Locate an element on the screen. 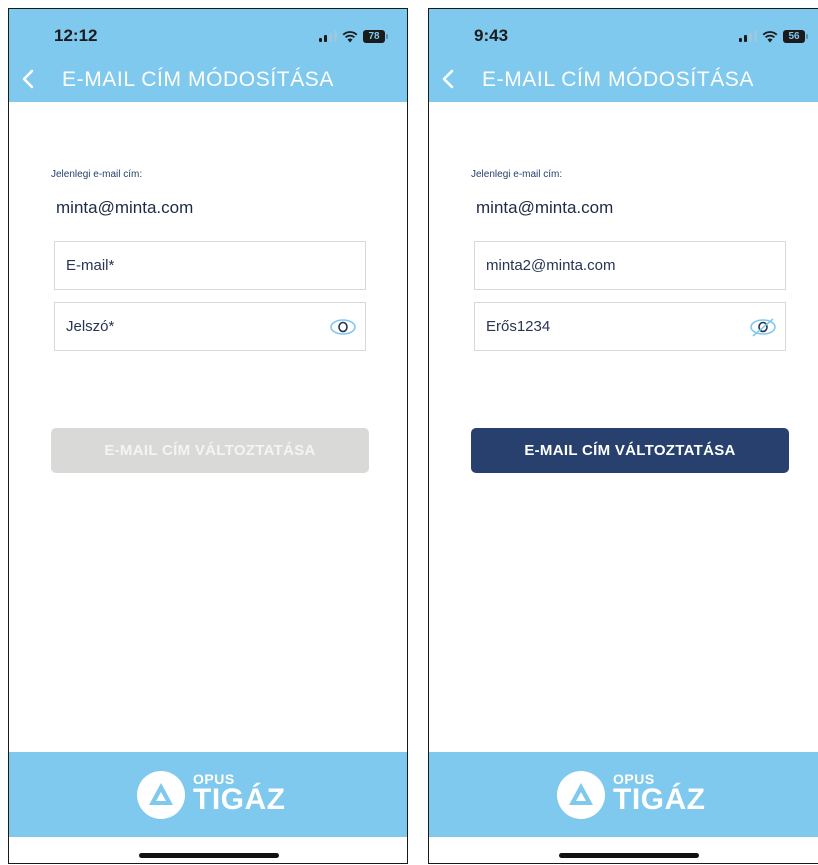 The image size is (818, 865). header-bar: 12:12 78 E-MAIL CÍM MÓDOSÍTÁSA is located at coordinates (208, 55).